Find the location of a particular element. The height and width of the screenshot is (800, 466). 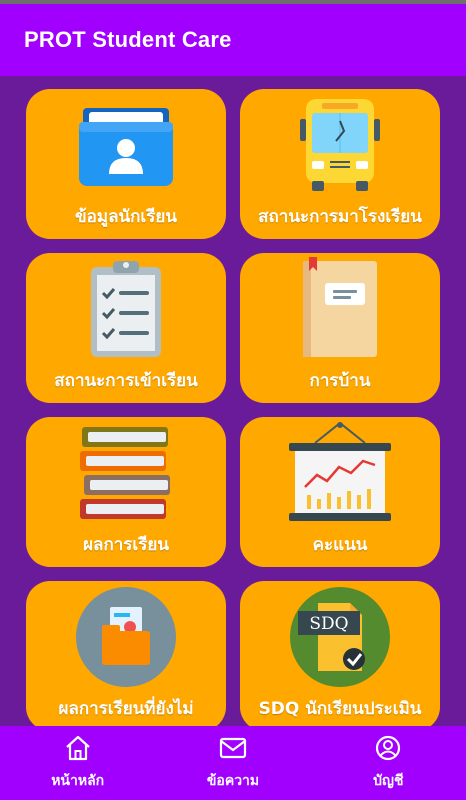

tile-label: ข้อมูลนักเรียน is located at coordinates (126, 217).